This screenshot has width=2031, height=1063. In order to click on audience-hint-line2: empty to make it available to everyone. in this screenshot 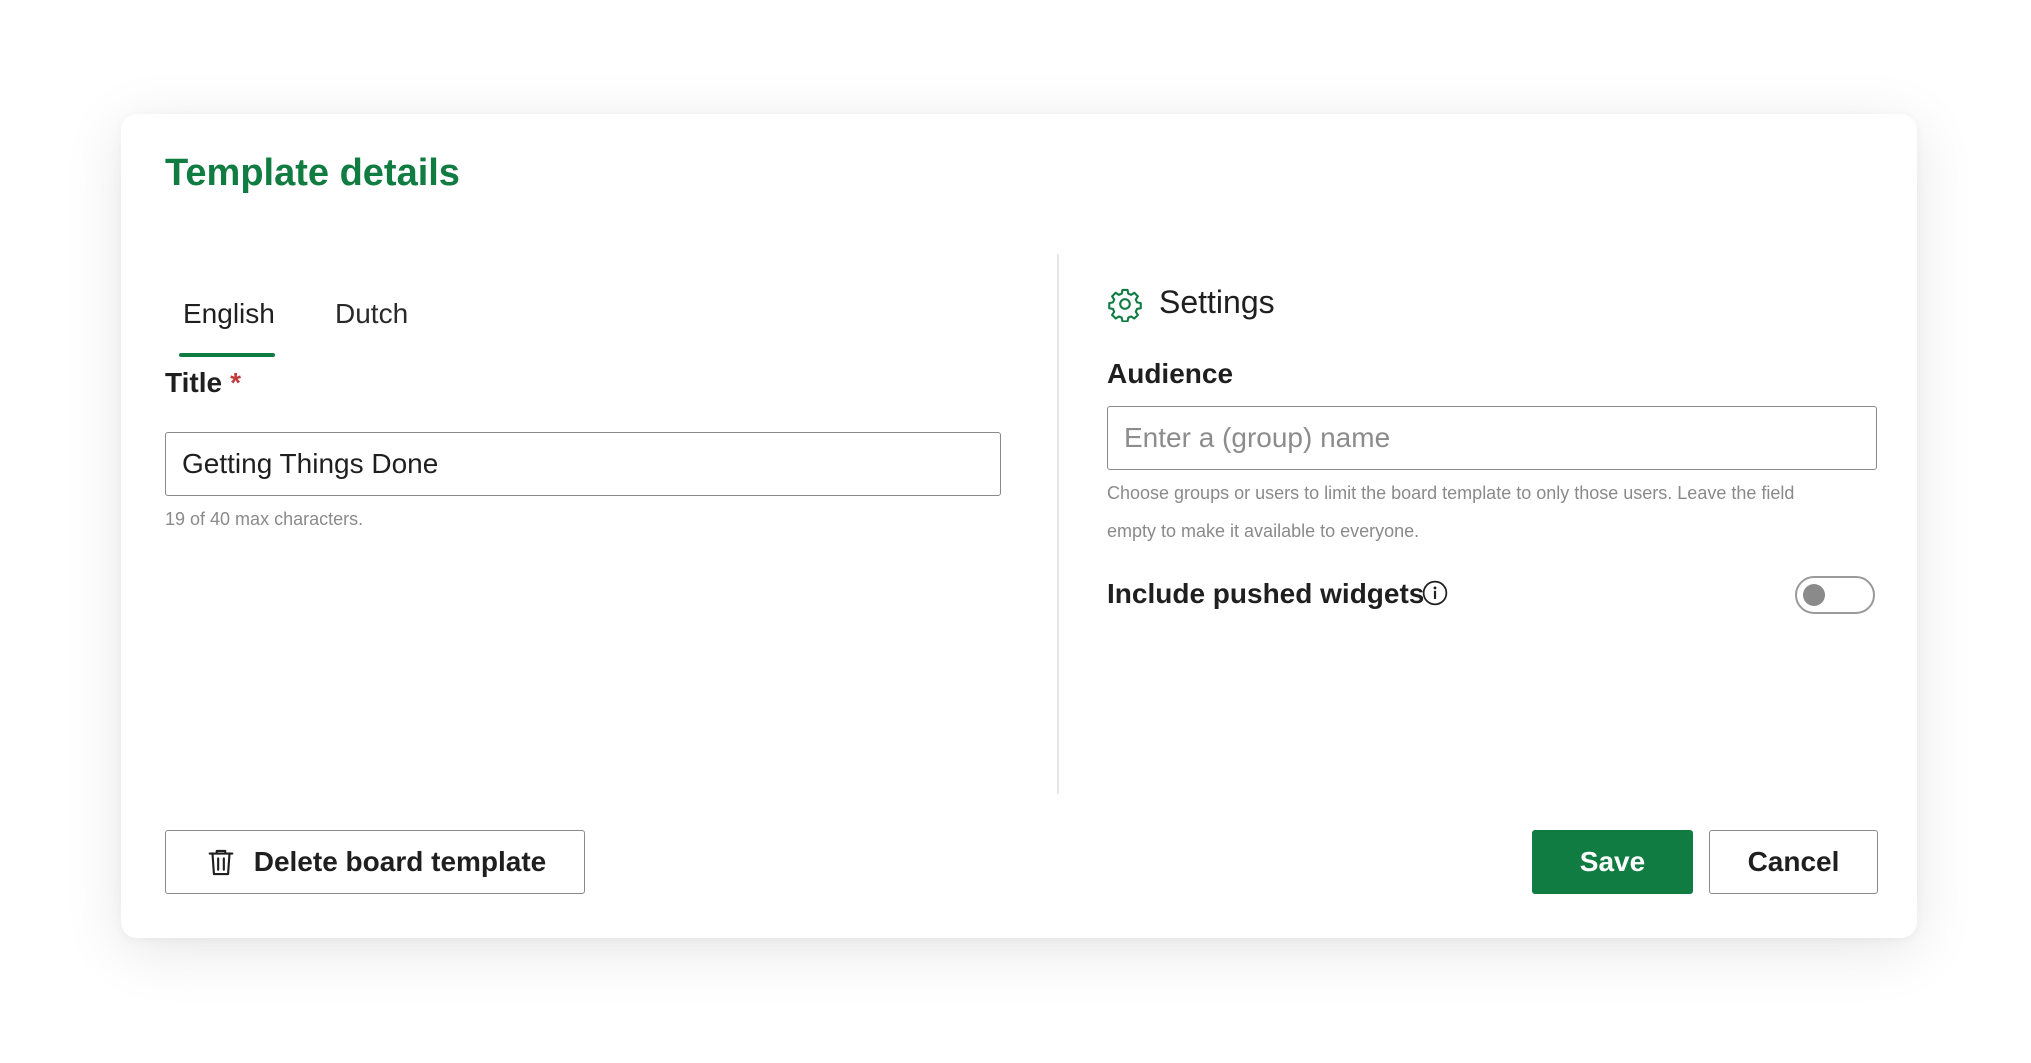, I will do `click(1263, 531)`.